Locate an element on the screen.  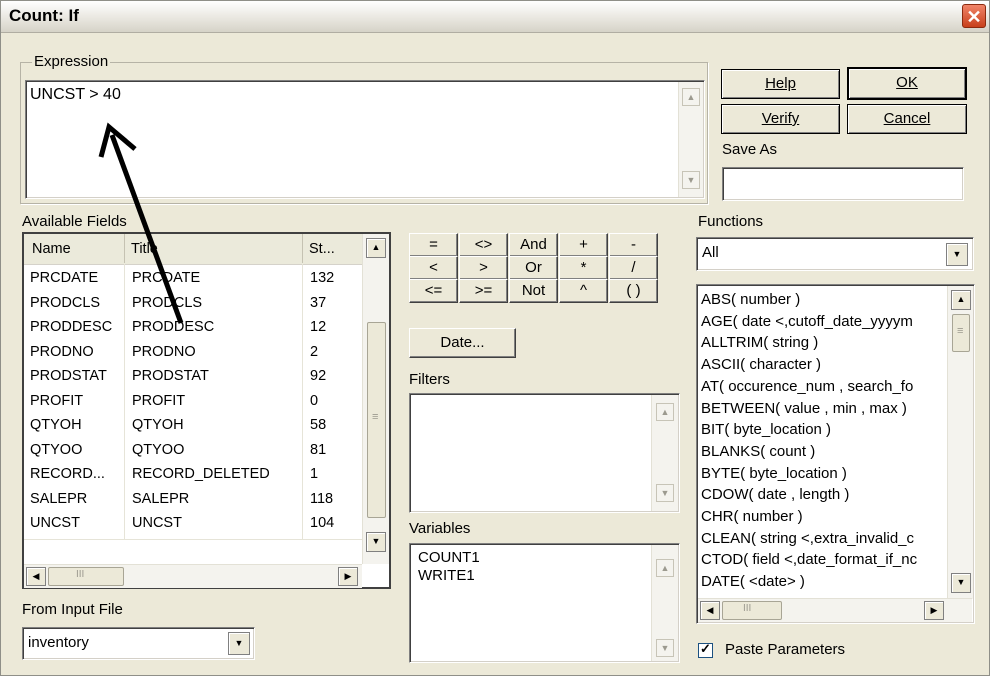
cancel-button: Cancel is located at coordinates (907, 119).